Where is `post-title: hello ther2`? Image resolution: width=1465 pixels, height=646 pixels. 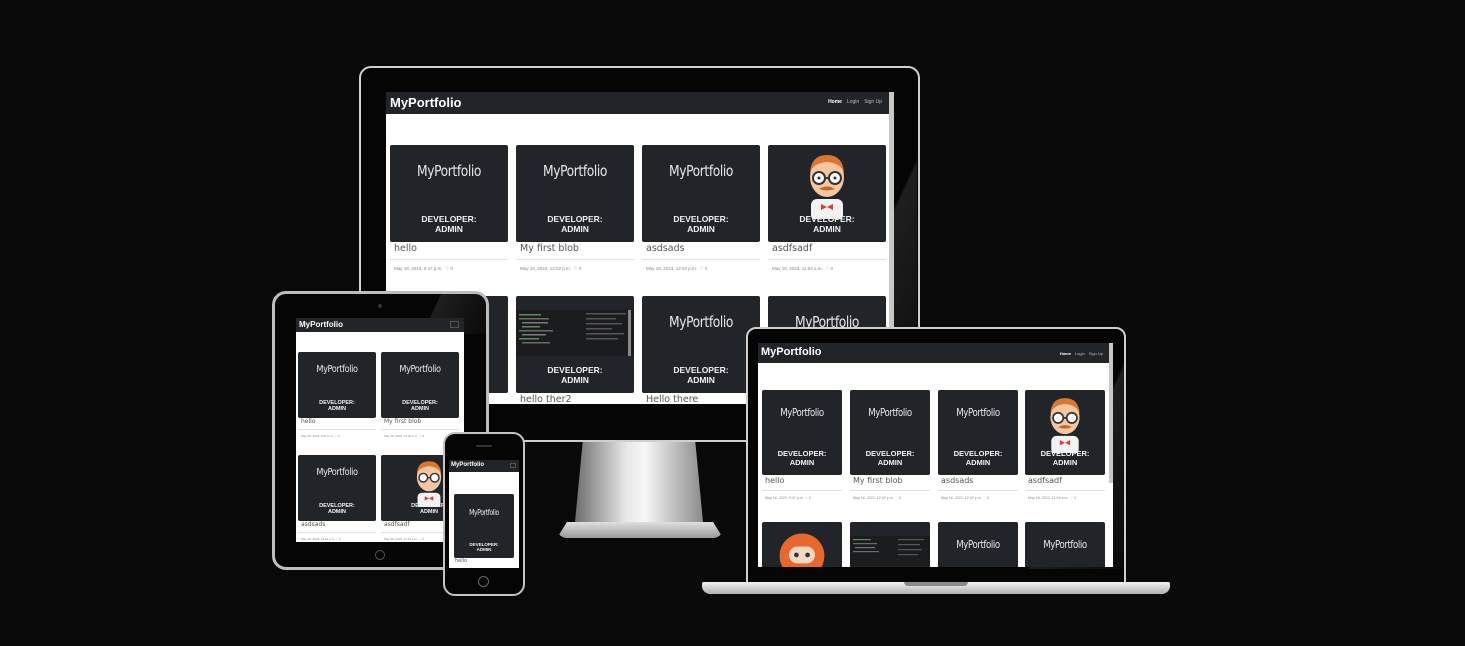
post-title: hello ther2 is located at coordinates (546, 399).